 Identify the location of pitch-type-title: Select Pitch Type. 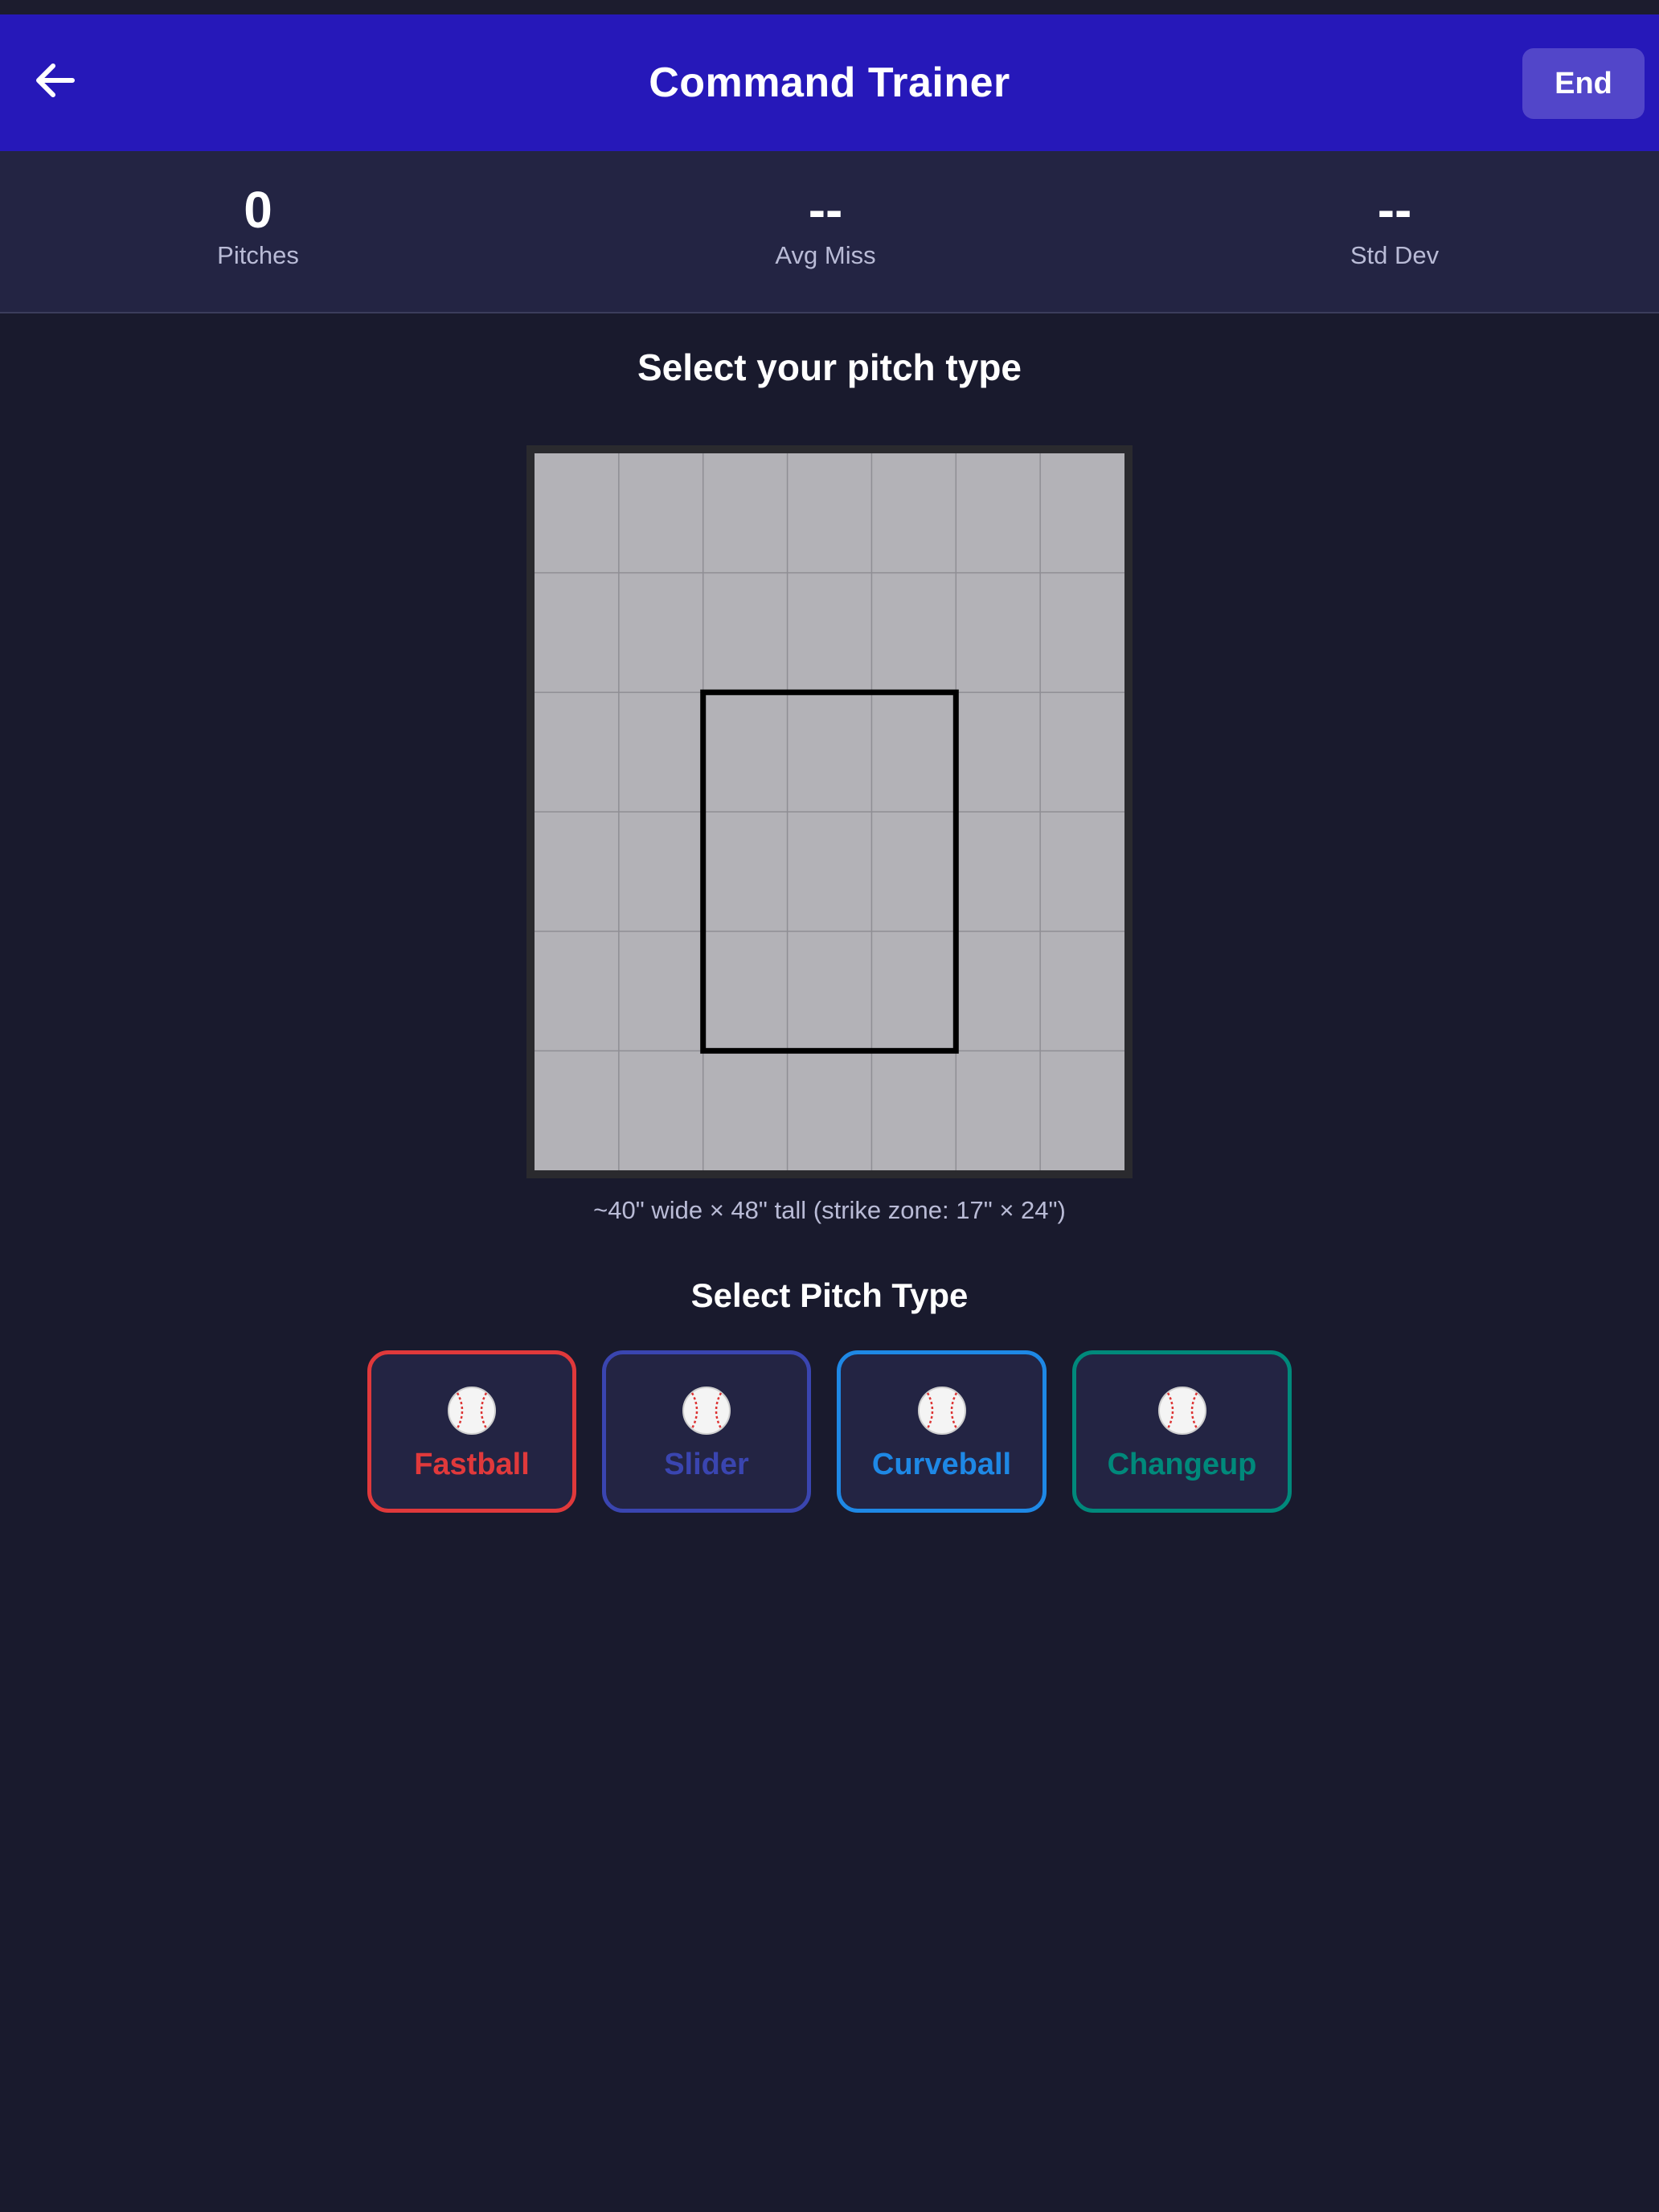
(829, 1295).